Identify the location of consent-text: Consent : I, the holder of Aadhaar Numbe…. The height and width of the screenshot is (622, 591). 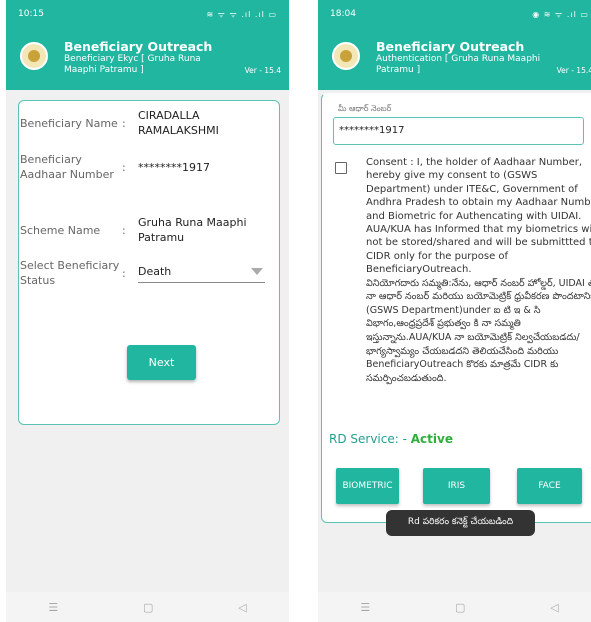
(478, 270).